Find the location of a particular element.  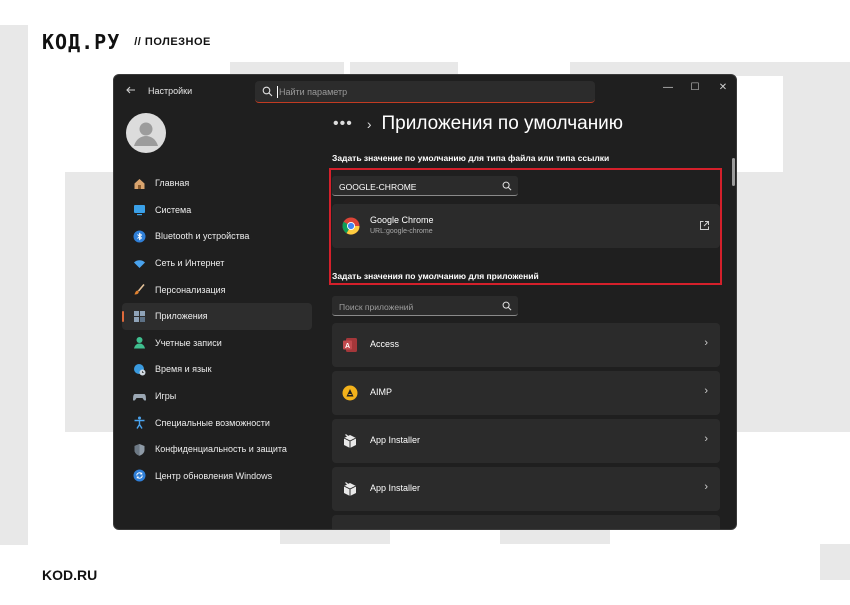

sidebar-item-label: Специальные возможности is located at coordinates (212, 422).